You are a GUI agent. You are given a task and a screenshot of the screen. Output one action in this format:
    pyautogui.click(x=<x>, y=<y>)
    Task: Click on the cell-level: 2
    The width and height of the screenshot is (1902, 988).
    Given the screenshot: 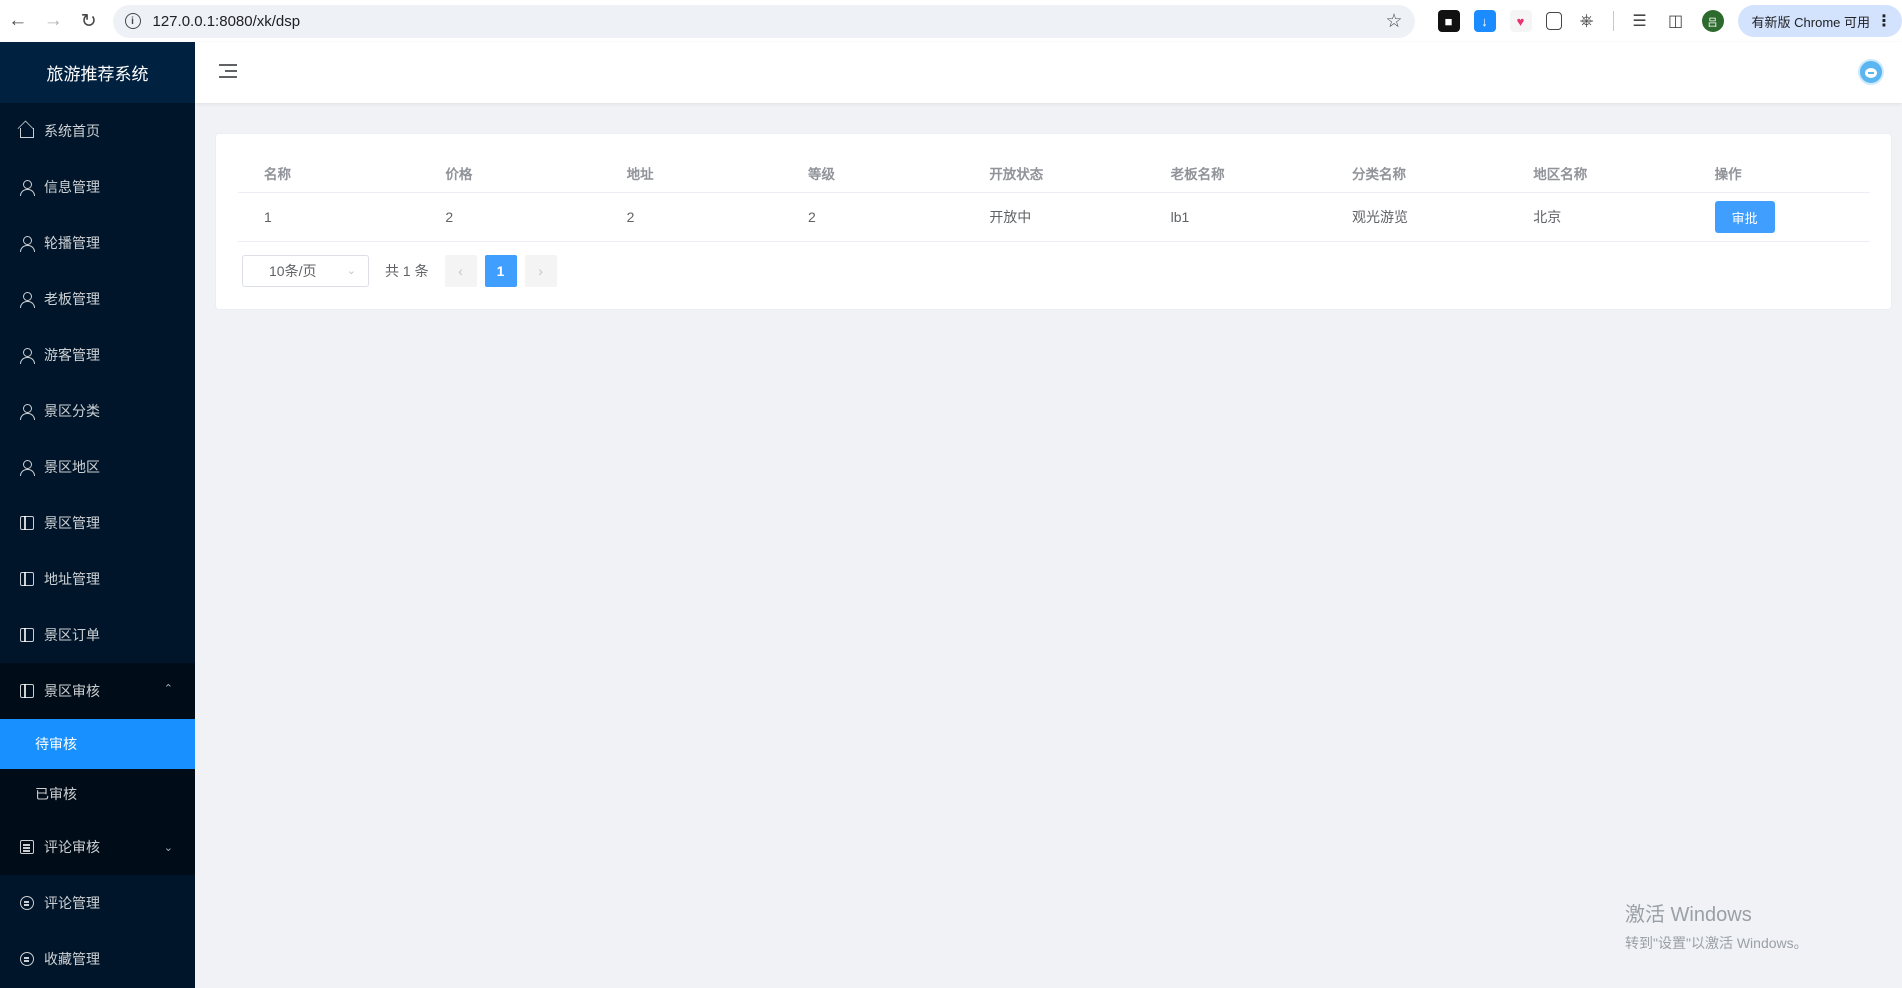 What is the action you would take?
    pyautogui.click(x=811, y=217)
    